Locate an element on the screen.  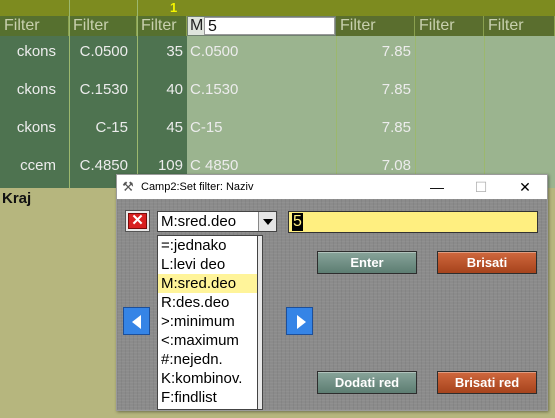
filter-cell-3: Filter is located at coordinates (162, 26).